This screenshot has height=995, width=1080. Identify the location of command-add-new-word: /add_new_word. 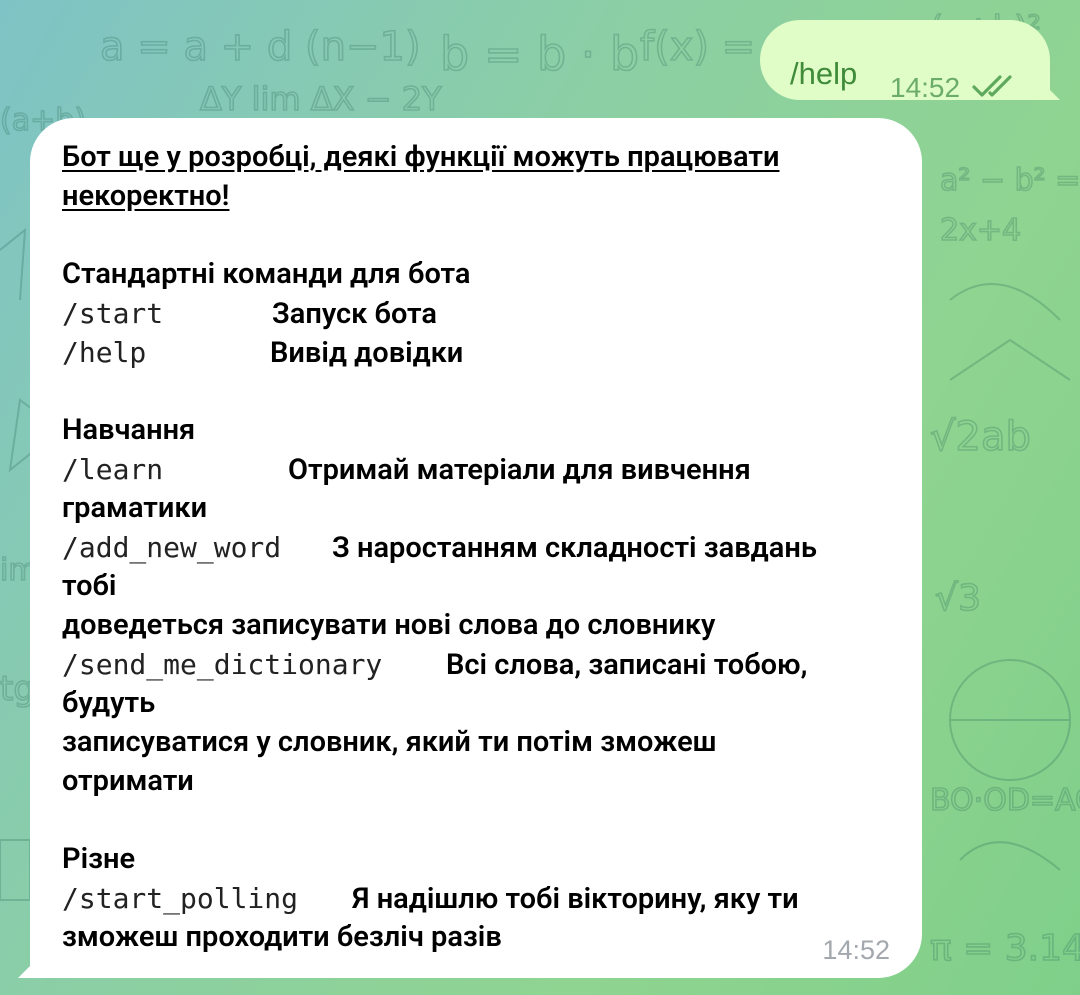
(197, 547).